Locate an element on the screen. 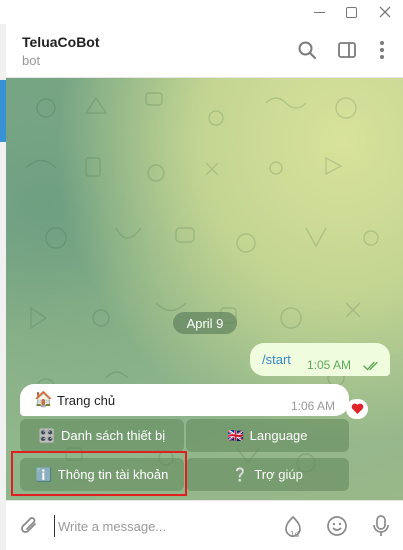 The height and width of the screenshot is (550, 403). maximize-icon is located at coordinates (351, 12).